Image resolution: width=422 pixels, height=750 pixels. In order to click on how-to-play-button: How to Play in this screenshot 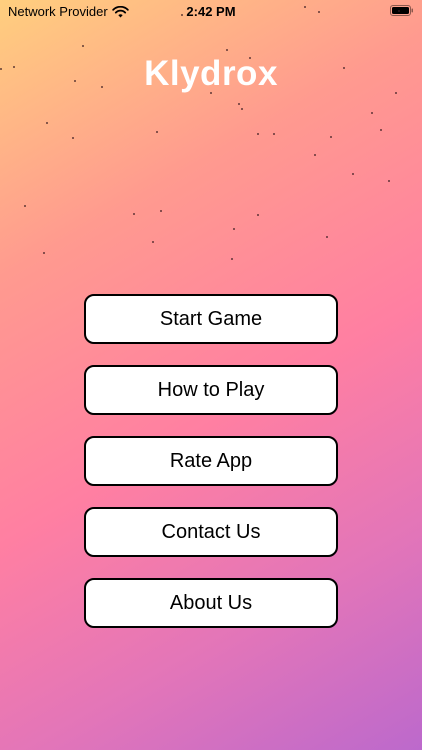, I will do `click(211, 390)`.